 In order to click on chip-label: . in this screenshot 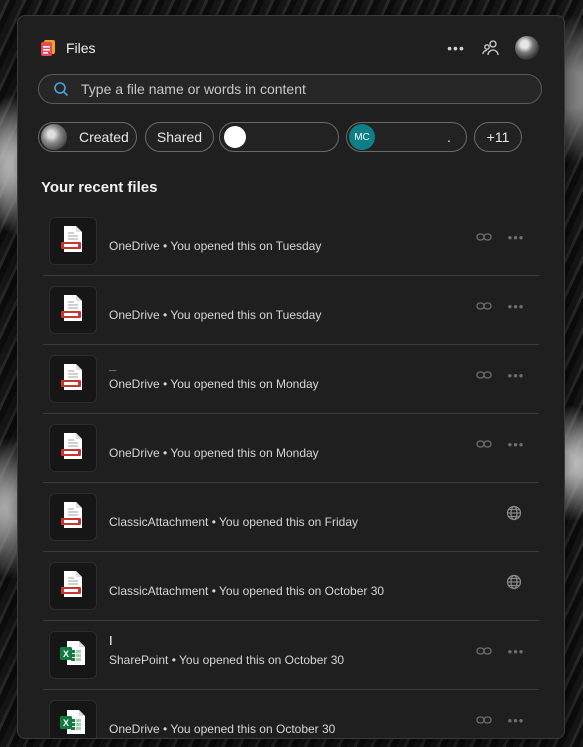, I will do `click(449, 137)`.